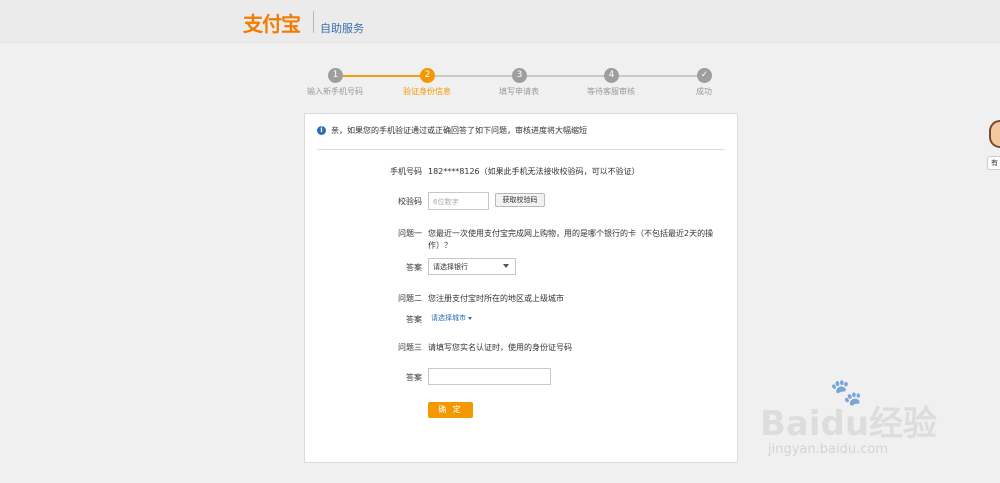 This screenshot has height=483, width=1000. I want to click on step-1-label: 输入新手机号码, so click(335, 91).